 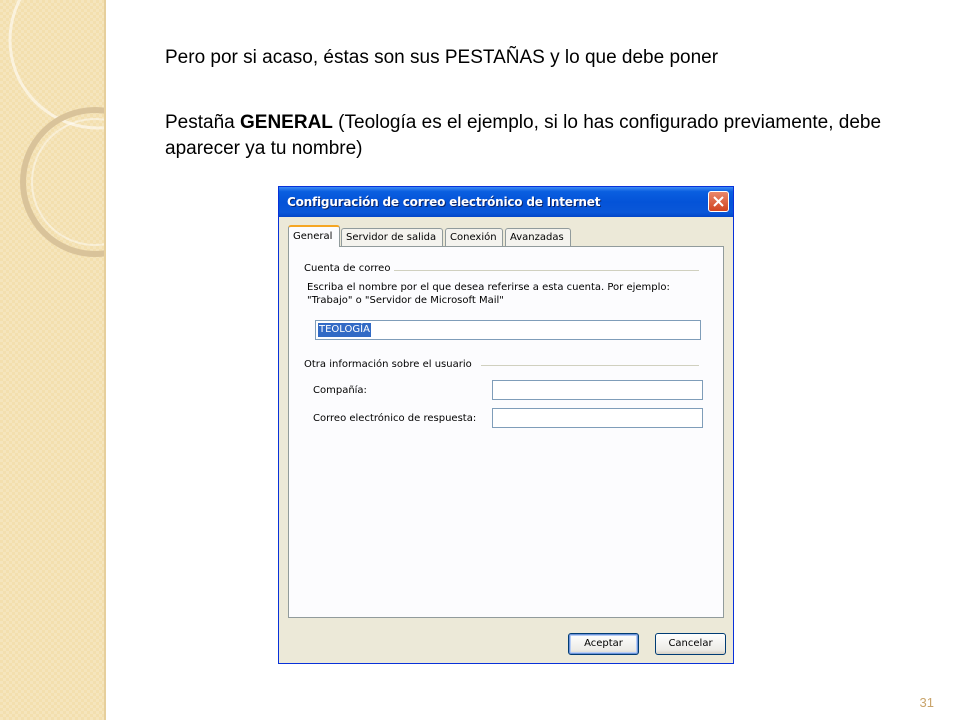 I want to click on intro-bold: GENERAL, so click(x=286, y=122).